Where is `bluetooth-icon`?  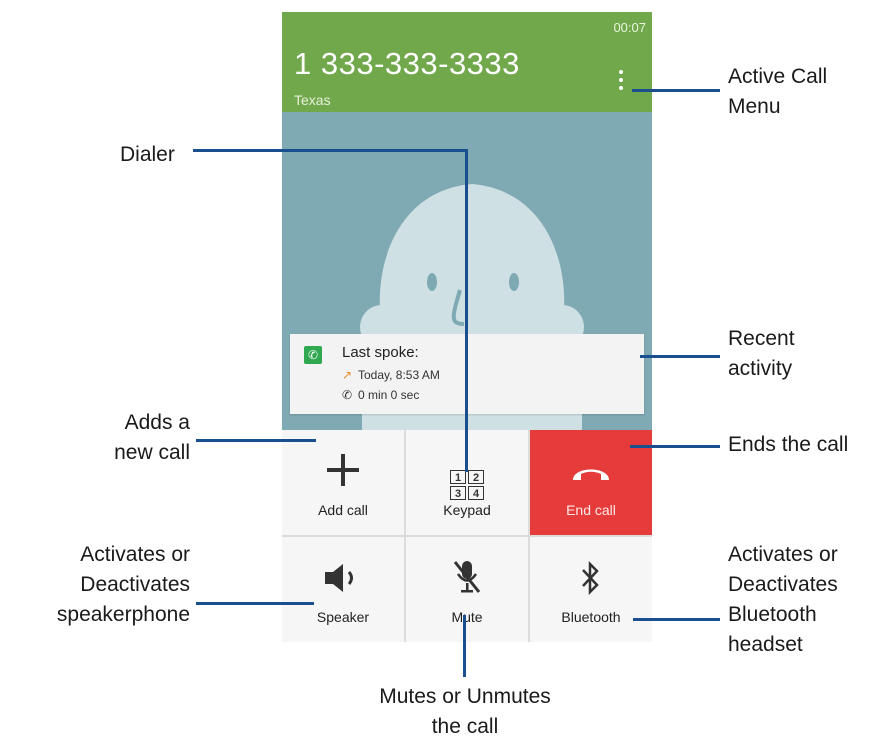
bluetooth-icon is located at coordinates (591, 577).